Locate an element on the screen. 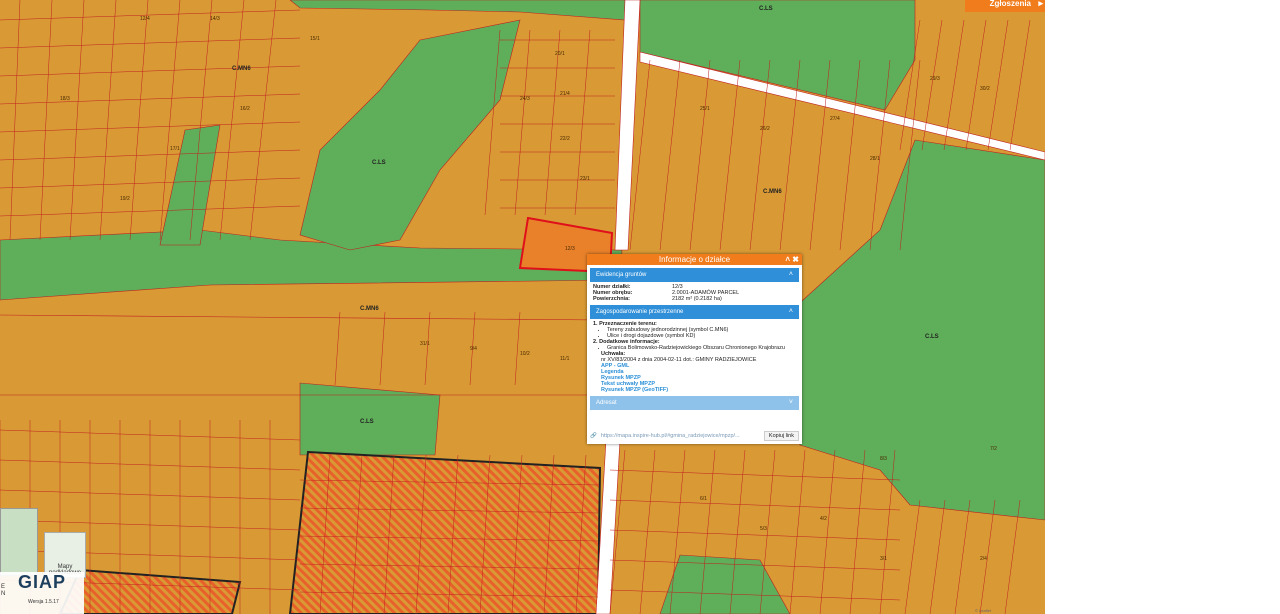 The height and width of the screenshot is (614, 1280). parcel-number-label: 10/2 is located at coordinates (525, 354).